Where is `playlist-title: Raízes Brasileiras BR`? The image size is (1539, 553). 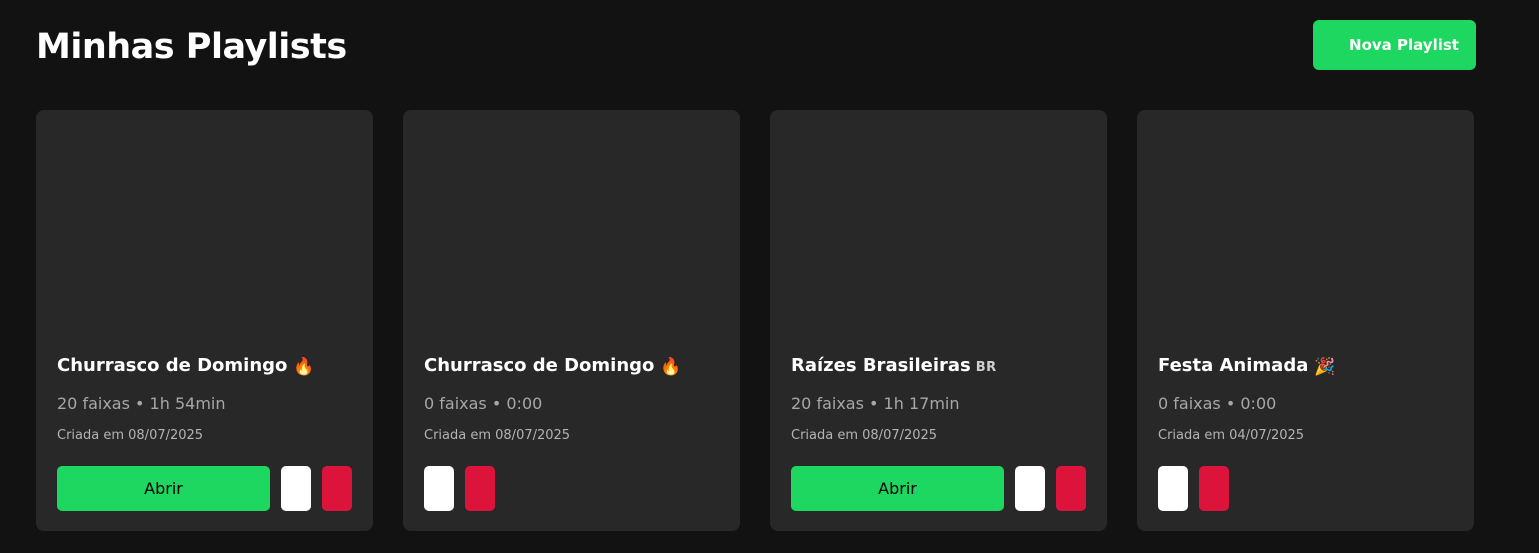 playlist-title: Raízes Brasileiras BR is located at coordinates (894, 365).